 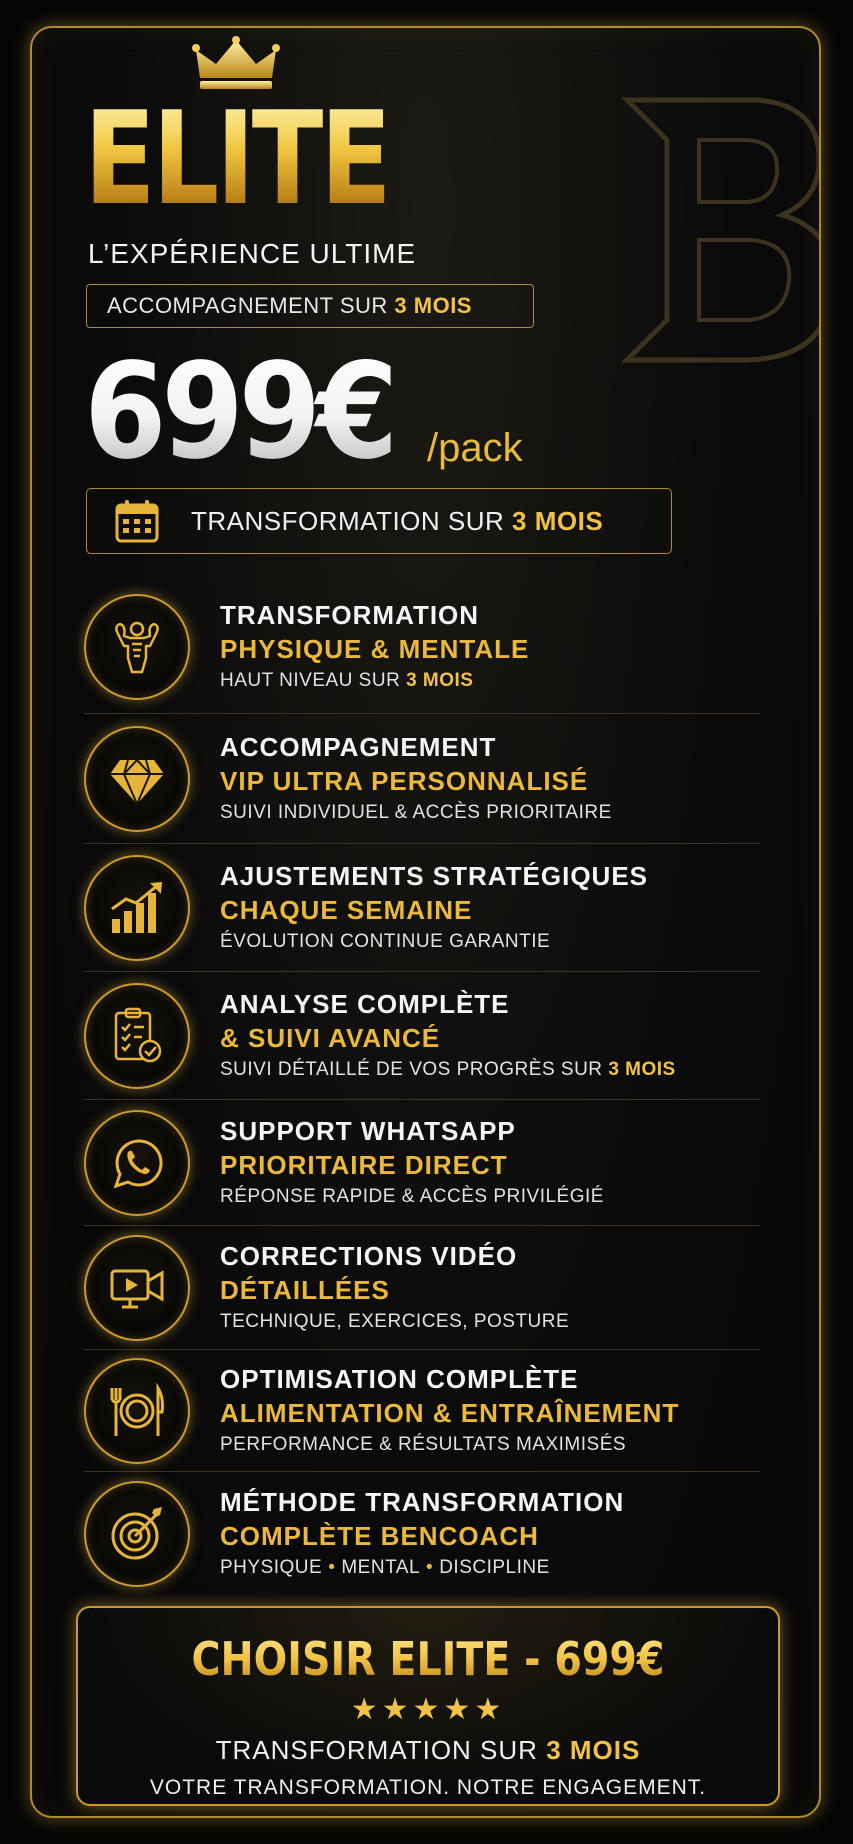 What do you see at coordinates (379, 1536) in the screenshot?
I see `feature-highlight: COMPLÈTE BENCOACH` at bounding box center [379, 1536].